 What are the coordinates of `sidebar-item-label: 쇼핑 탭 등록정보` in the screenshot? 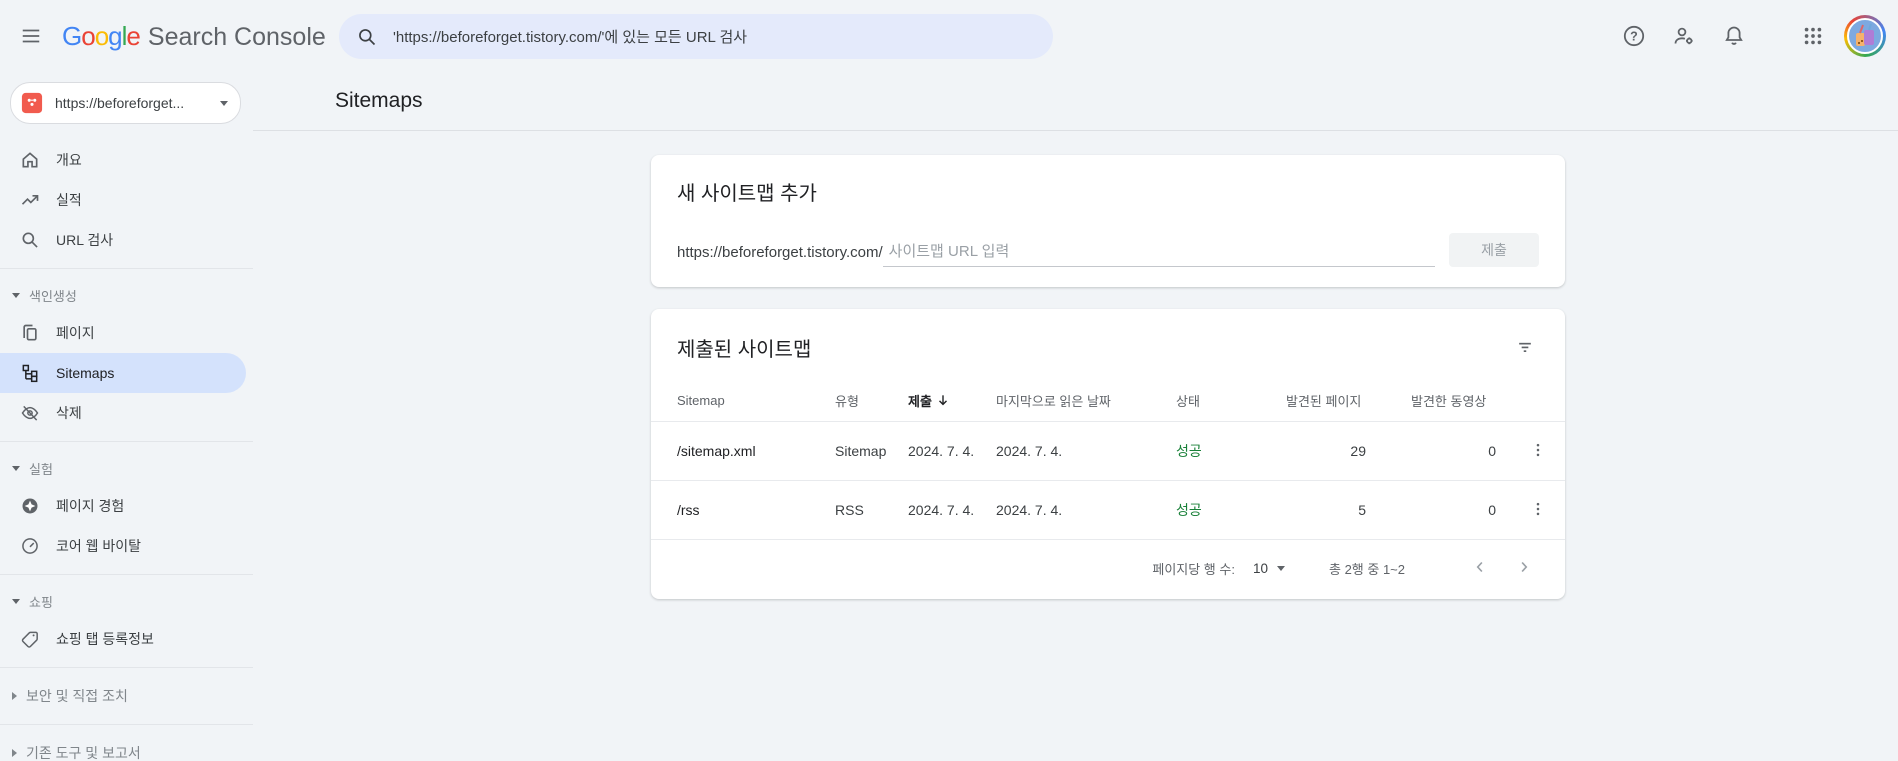 It's located at (105, 639).